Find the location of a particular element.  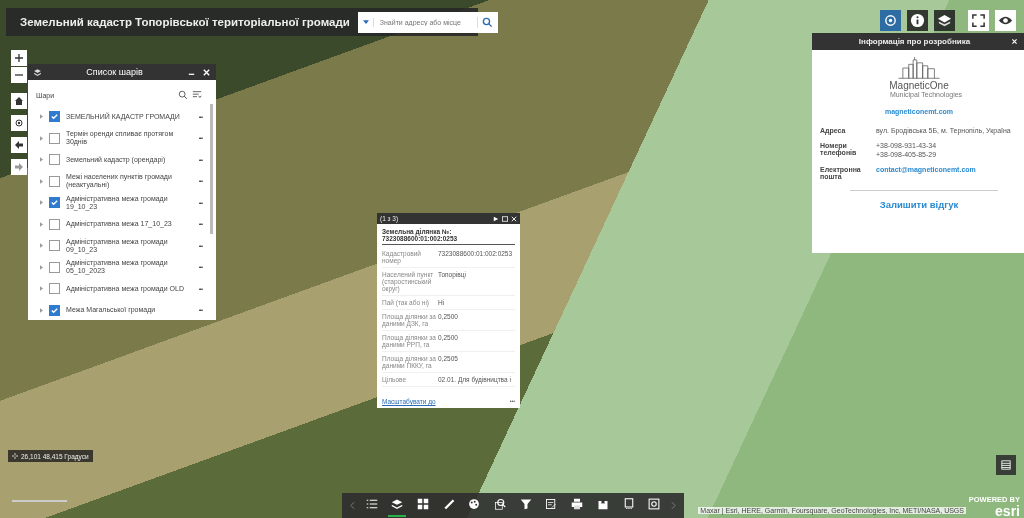

palette-icon is located at coordinates (474, 503).